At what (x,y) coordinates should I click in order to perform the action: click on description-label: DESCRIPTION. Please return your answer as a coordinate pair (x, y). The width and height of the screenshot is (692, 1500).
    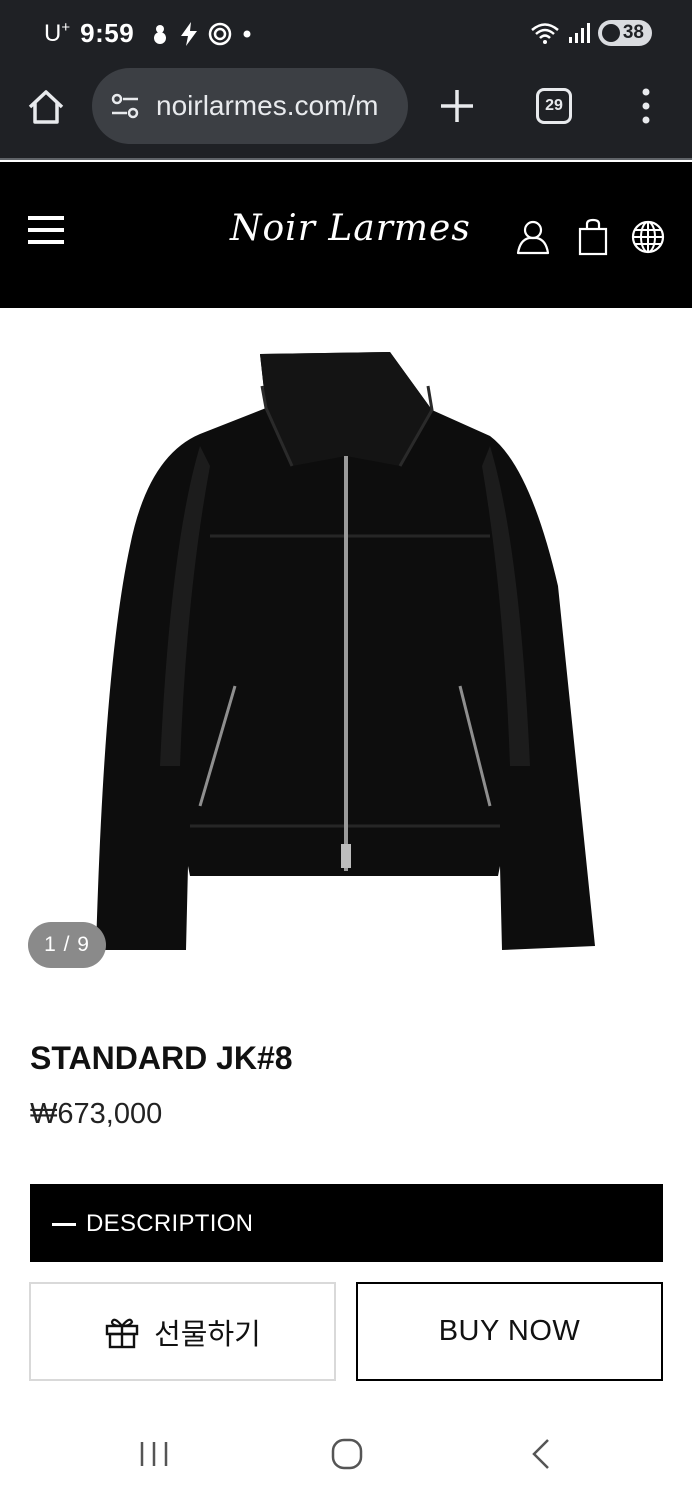
    Looking at the image, I should click on (170, 1223).